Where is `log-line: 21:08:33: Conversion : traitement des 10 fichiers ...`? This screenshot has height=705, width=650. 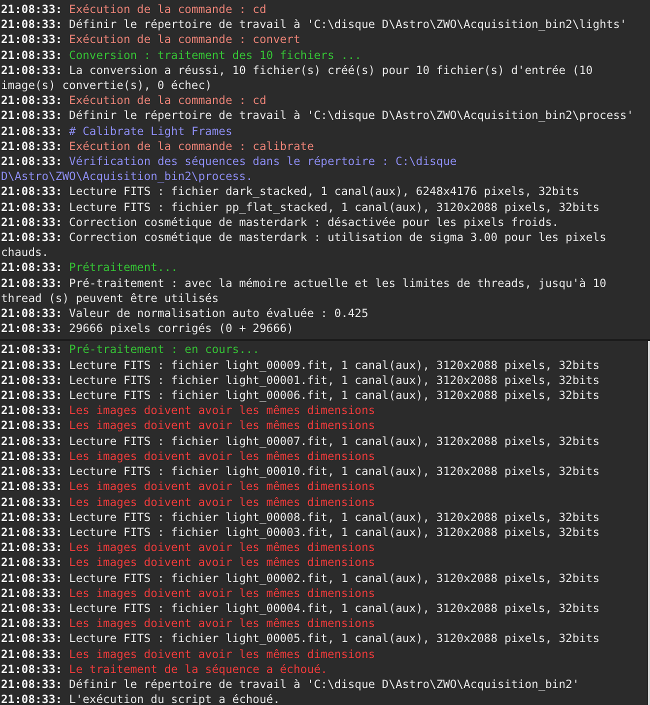
log-line: 21:08:33: Conversion : traitement des 10 fichiers ... is located at coordinates (181, 55).